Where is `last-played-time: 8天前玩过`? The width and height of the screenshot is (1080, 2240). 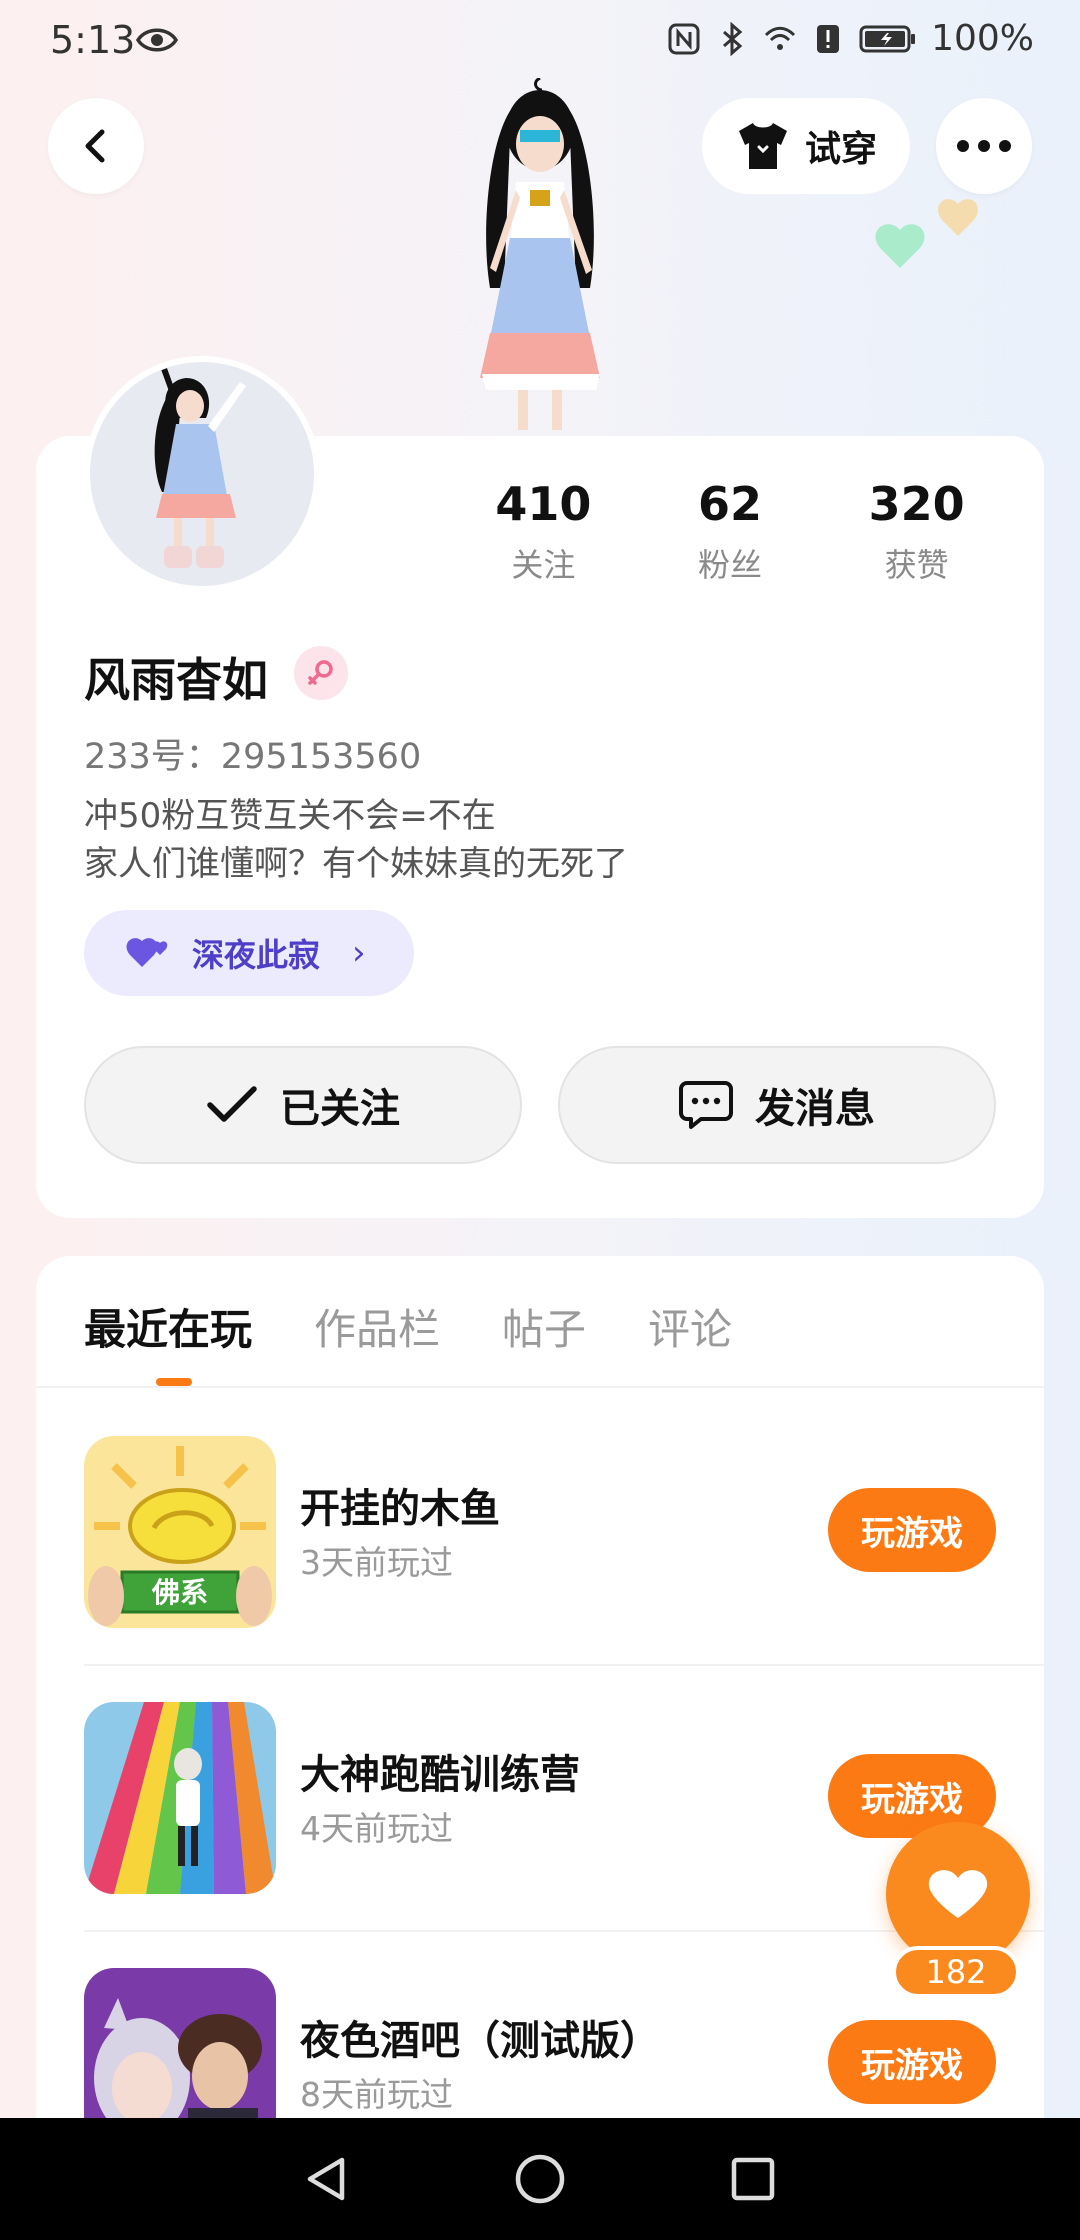 last-played-time: 8天前玩过 is located at coordinates (376, 2094).